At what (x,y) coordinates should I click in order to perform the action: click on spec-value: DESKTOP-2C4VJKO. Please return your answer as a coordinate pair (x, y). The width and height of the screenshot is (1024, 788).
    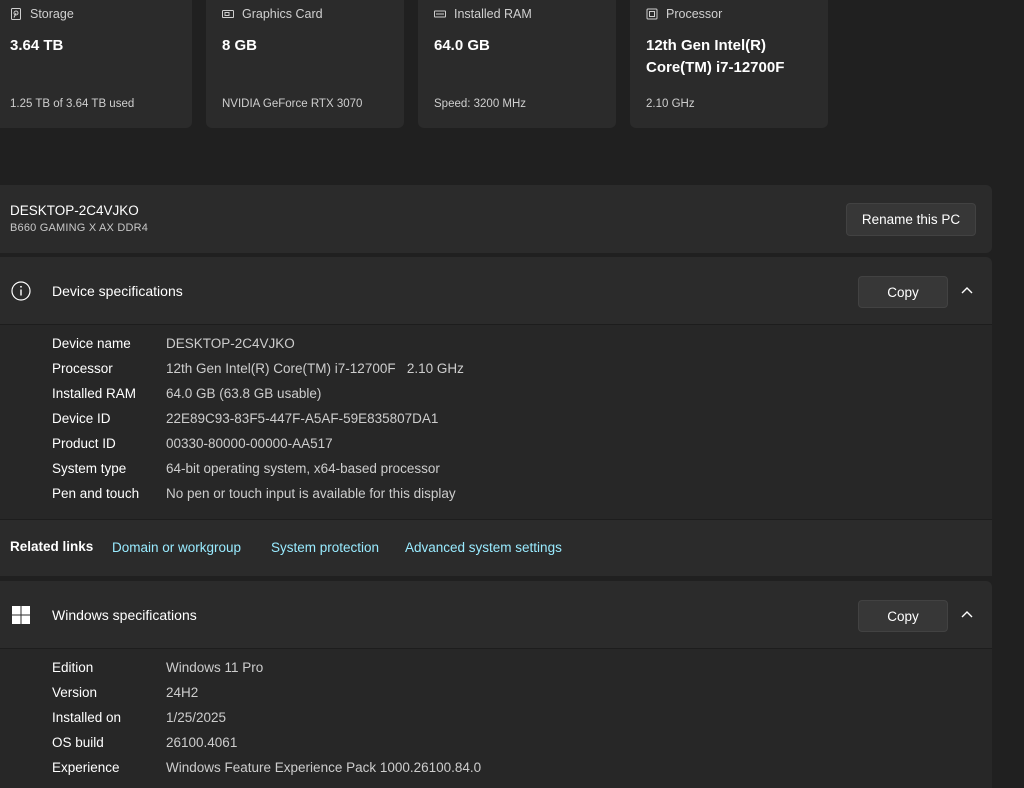
    Looking at the image, I should click on (230, 343).